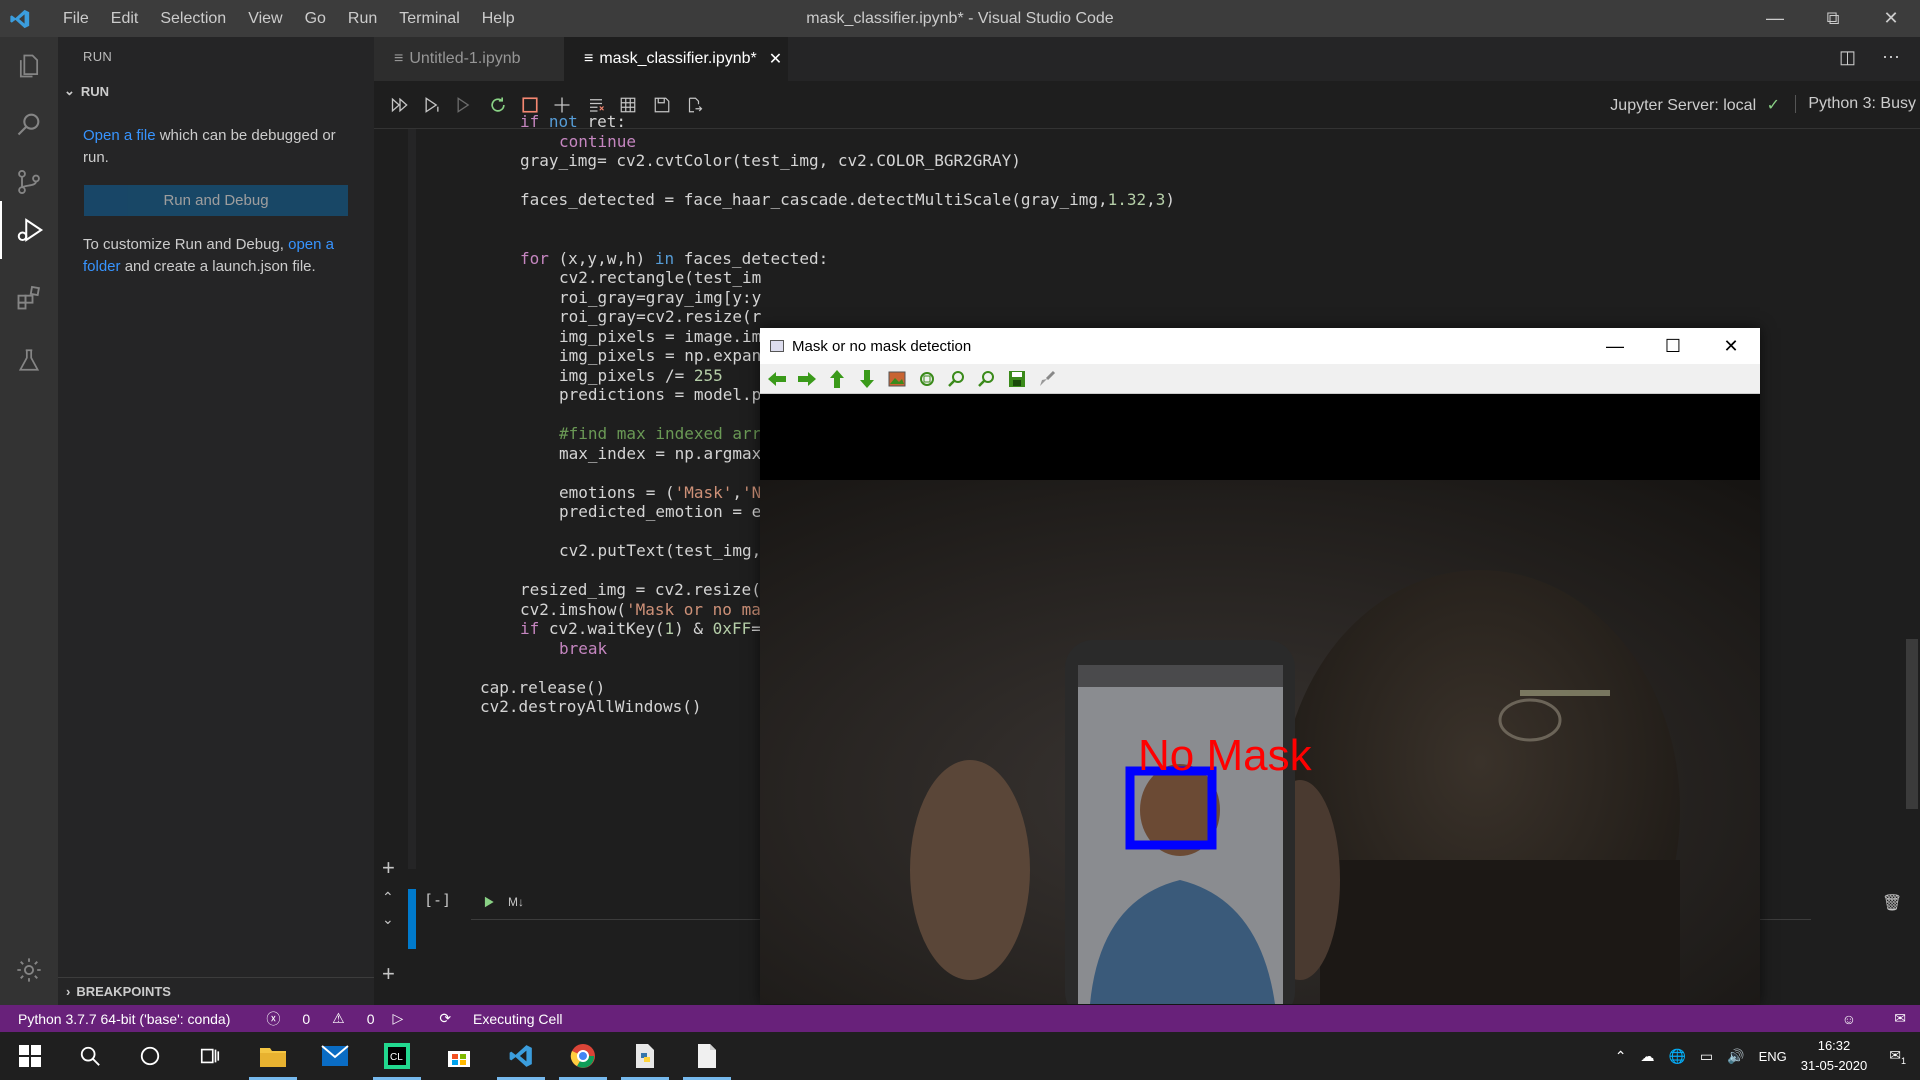  I want to click on jupyter-server-status: Jupyter Server: local ✓, so click(1695, 105).